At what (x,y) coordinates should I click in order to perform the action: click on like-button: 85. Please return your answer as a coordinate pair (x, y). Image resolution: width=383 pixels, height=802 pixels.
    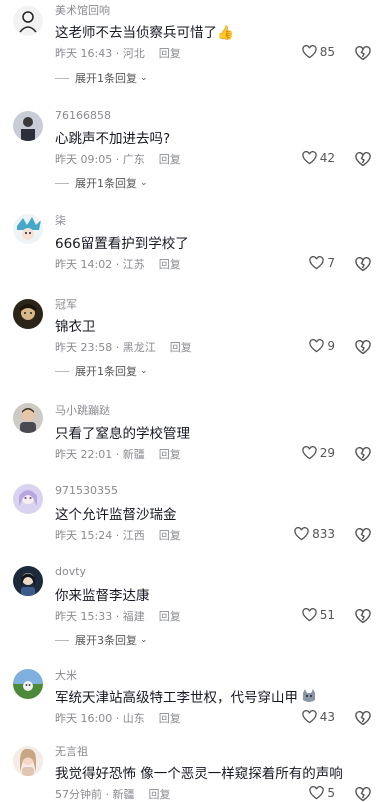
    Looking at the image, I should click on (318, 52).